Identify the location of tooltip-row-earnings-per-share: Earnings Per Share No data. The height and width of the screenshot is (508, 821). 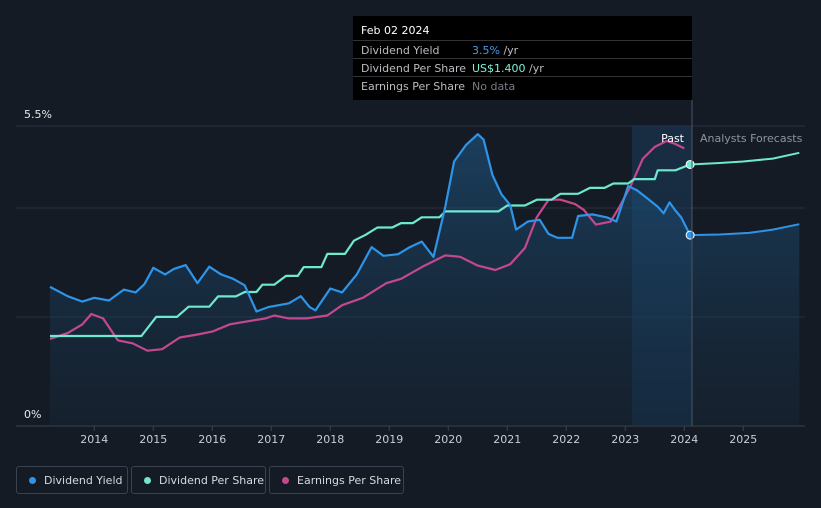
(522, 85).